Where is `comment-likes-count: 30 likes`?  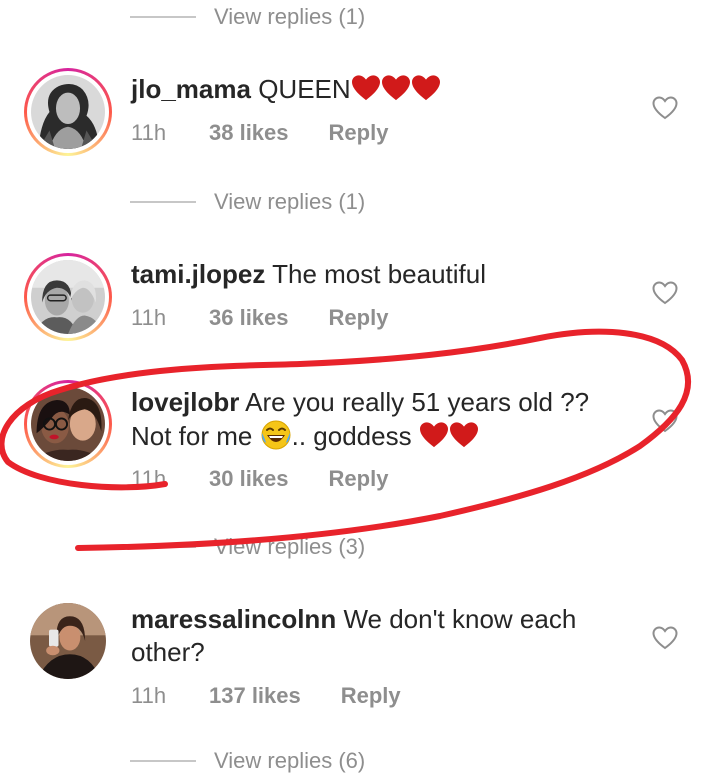
comment-likes-count: 30 likes is located at coordinates (249, 479).